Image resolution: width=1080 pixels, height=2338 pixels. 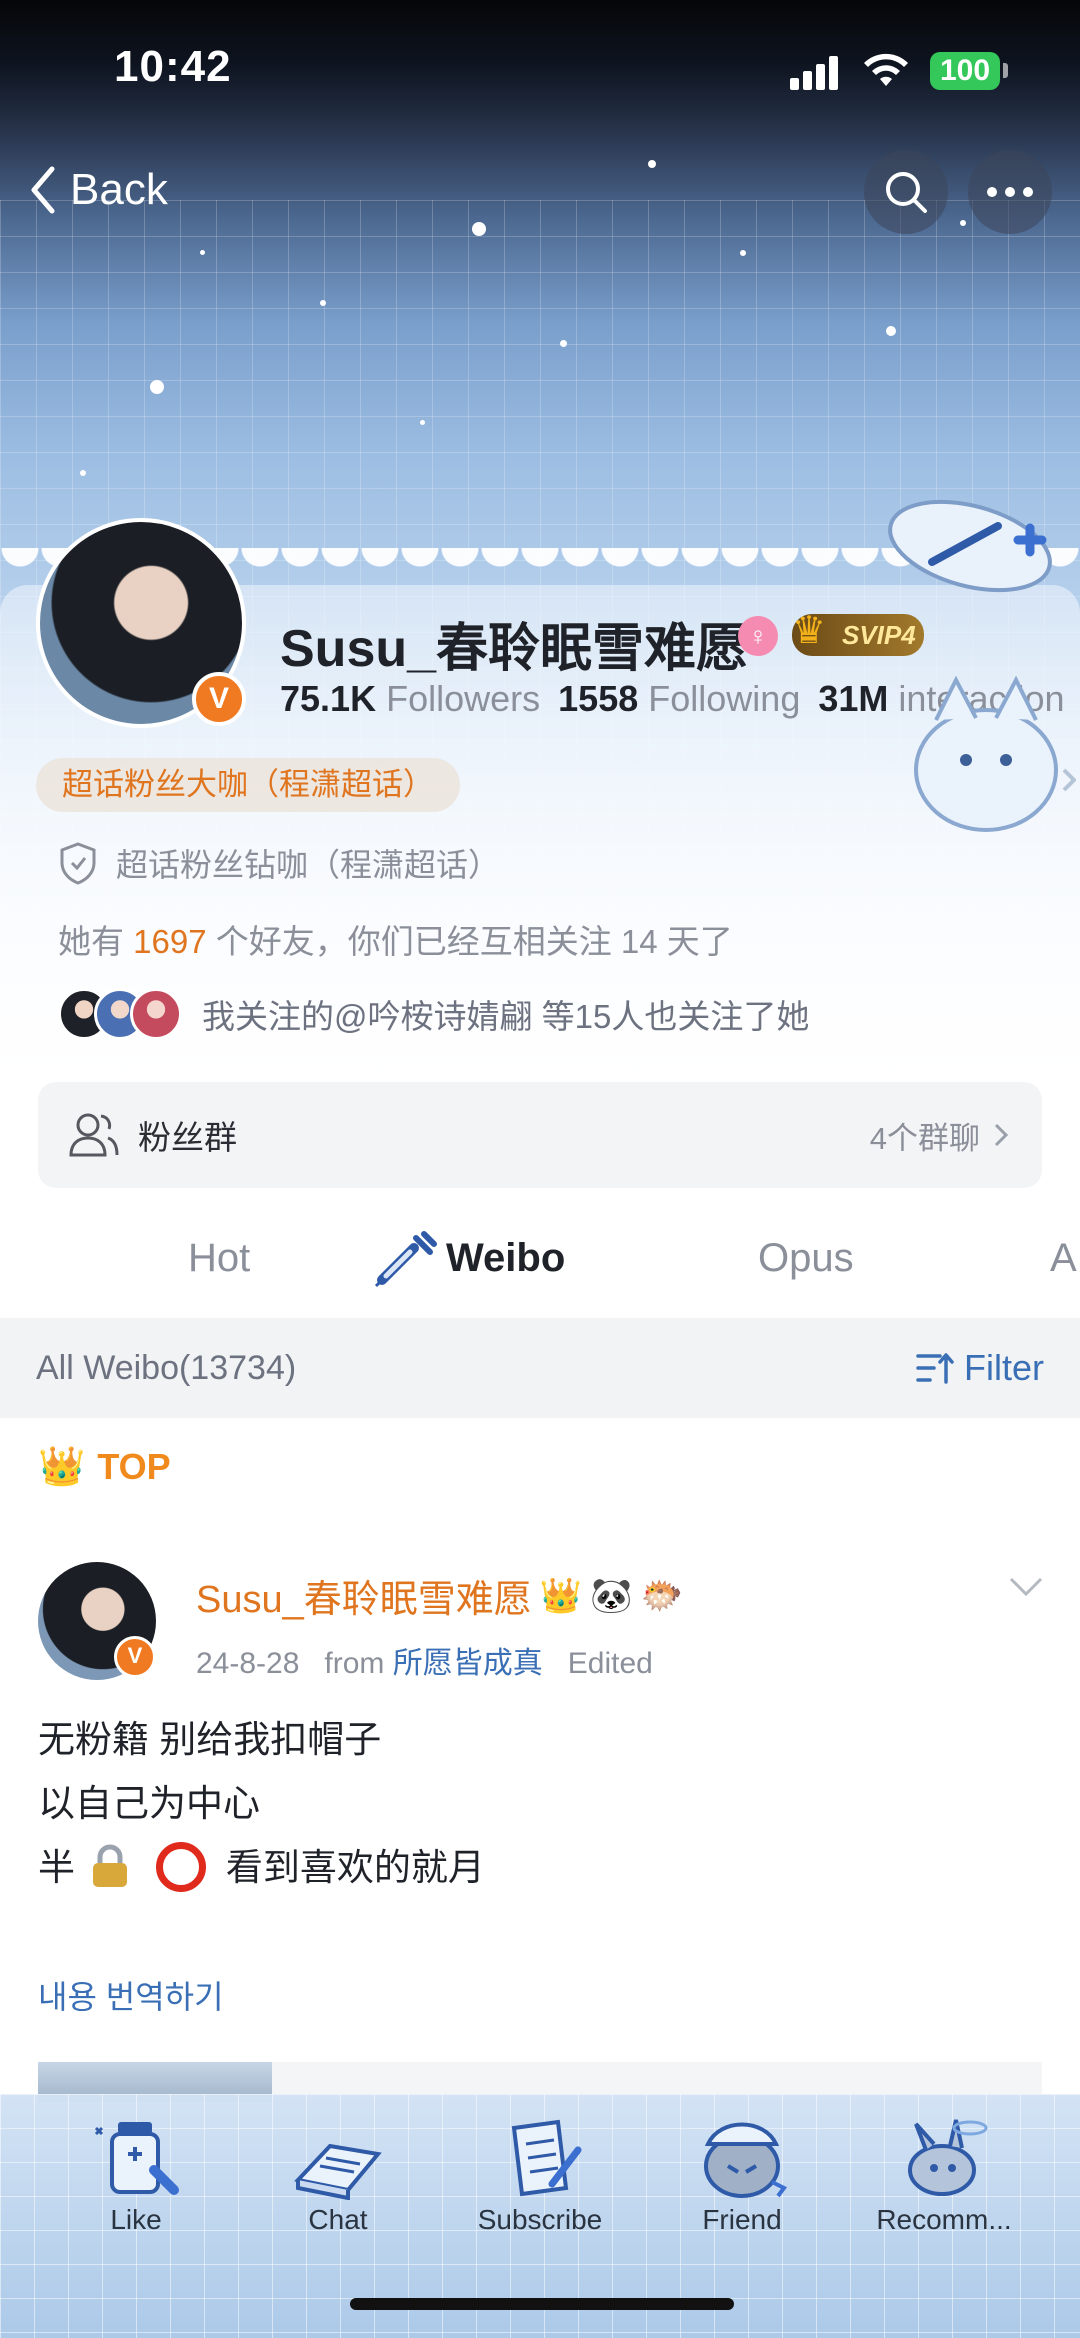 What do you see at coordinates (474, 941) in the screenshot?
I see `friends-suffix: 个好友，你们已经互相关注 14 天了` at bounding box center [474, 941].